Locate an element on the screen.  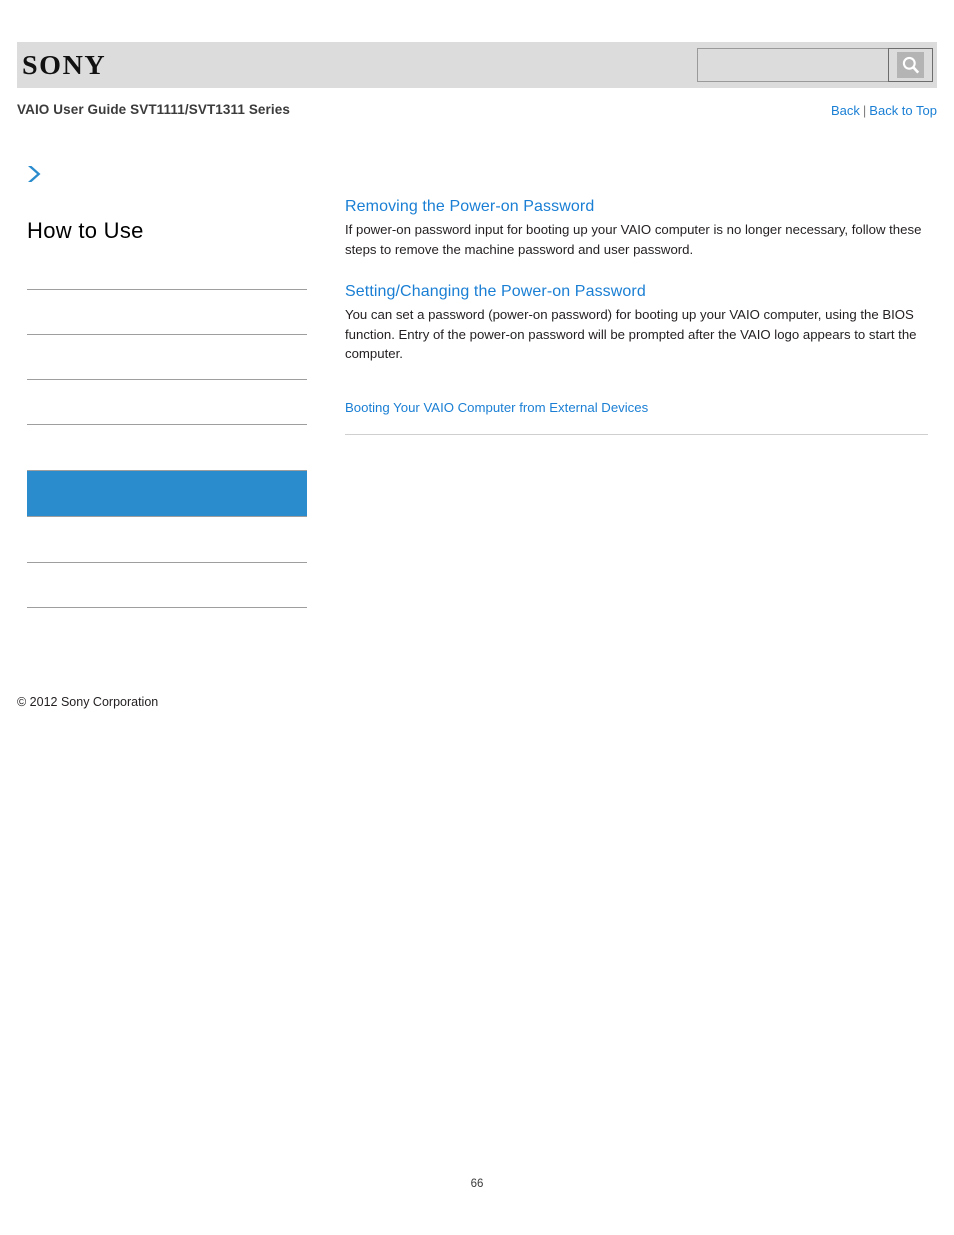
header-navigation: Back | Back to Top is located at coordinates (884, 110).